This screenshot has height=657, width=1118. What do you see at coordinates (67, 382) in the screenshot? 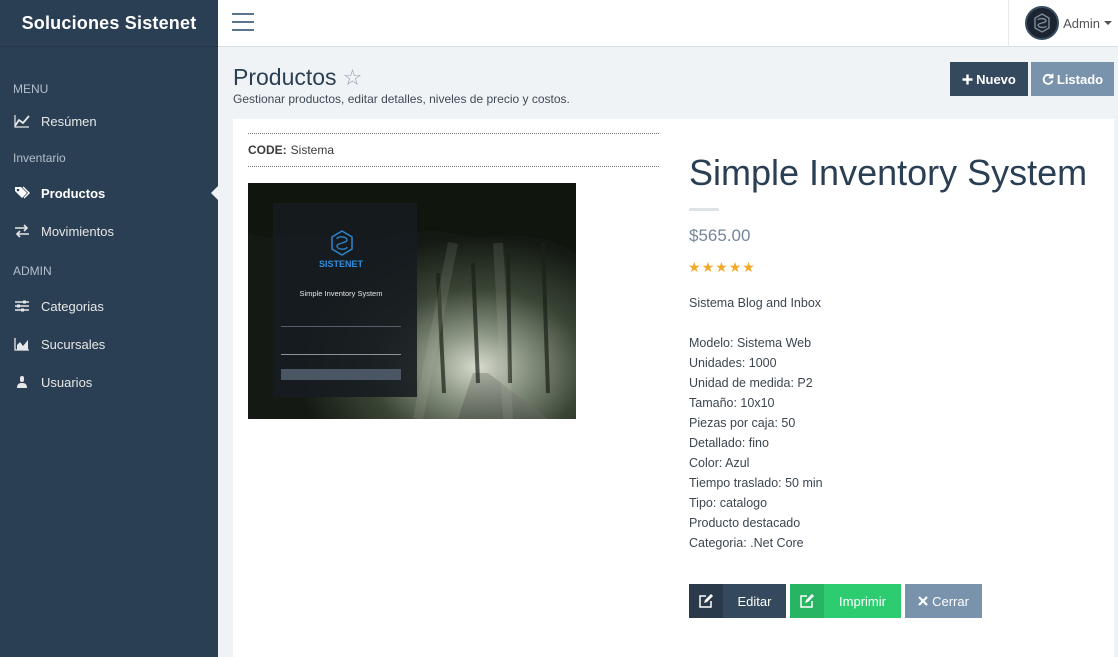
I see `sidebar-item-label: Usuarios` at bounding box center [67, 382].